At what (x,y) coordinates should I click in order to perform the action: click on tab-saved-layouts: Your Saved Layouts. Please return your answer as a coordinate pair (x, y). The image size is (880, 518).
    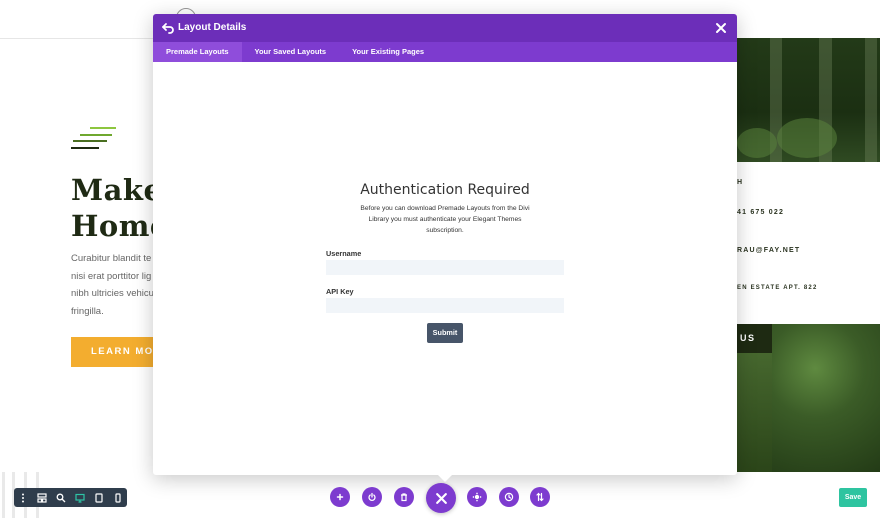
    Looking at the image, I should click on (291, 52).